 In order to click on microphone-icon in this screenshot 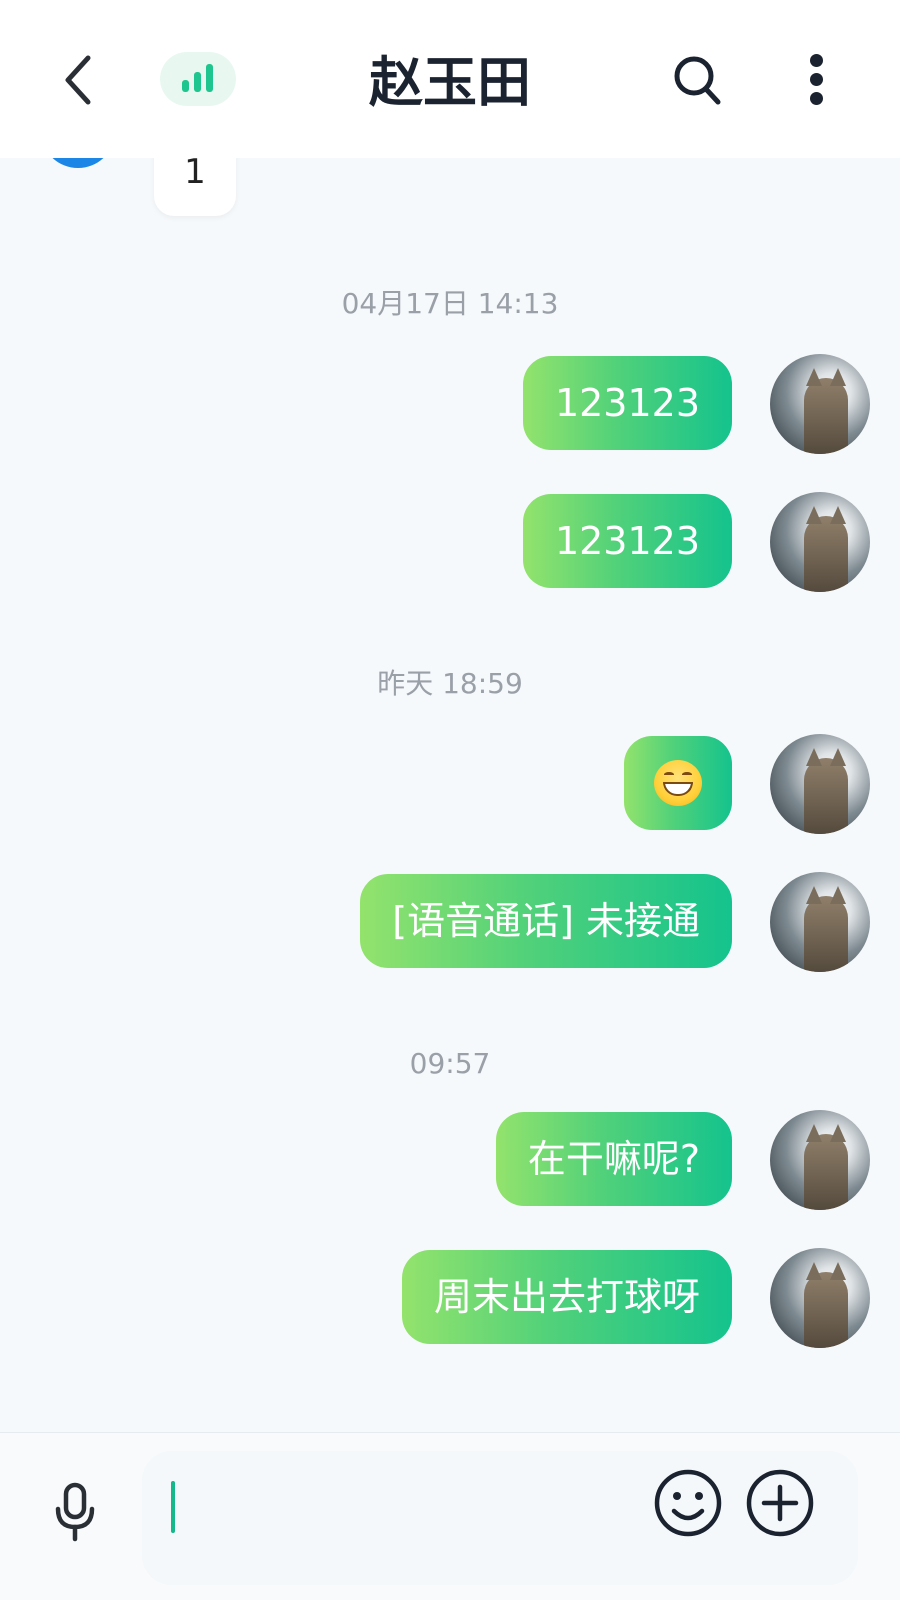, I will do `click(75, 1512)`.